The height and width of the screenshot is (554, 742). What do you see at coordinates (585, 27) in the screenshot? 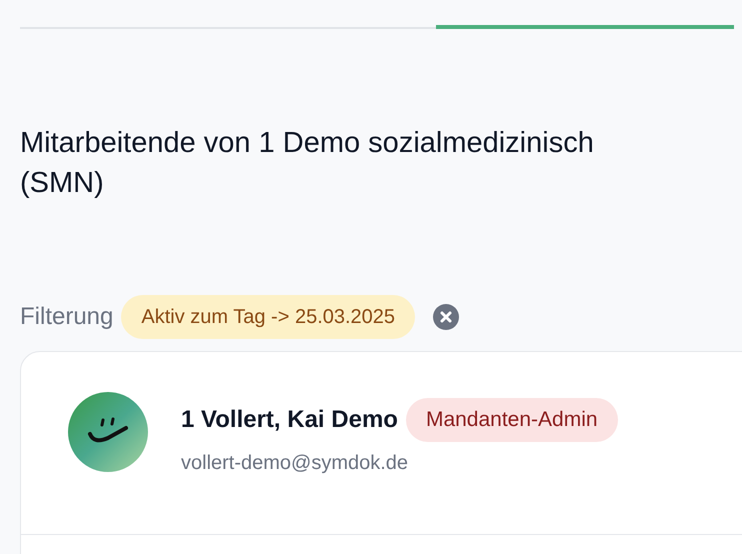
I see `tab` at bounding box center [585, 27].